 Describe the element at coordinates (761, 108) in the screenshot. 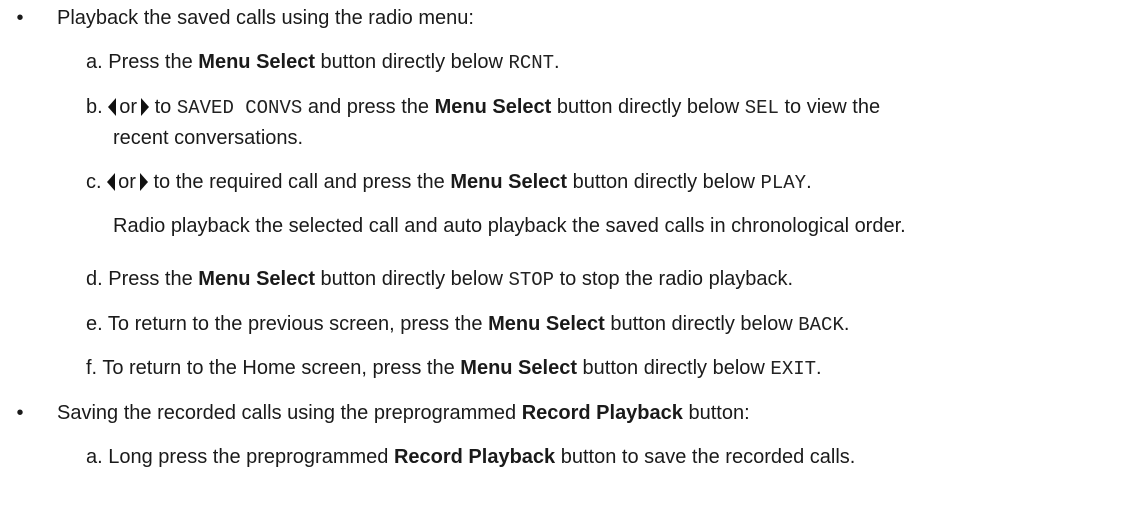

I see `display-option-sel: SEL` at that location.